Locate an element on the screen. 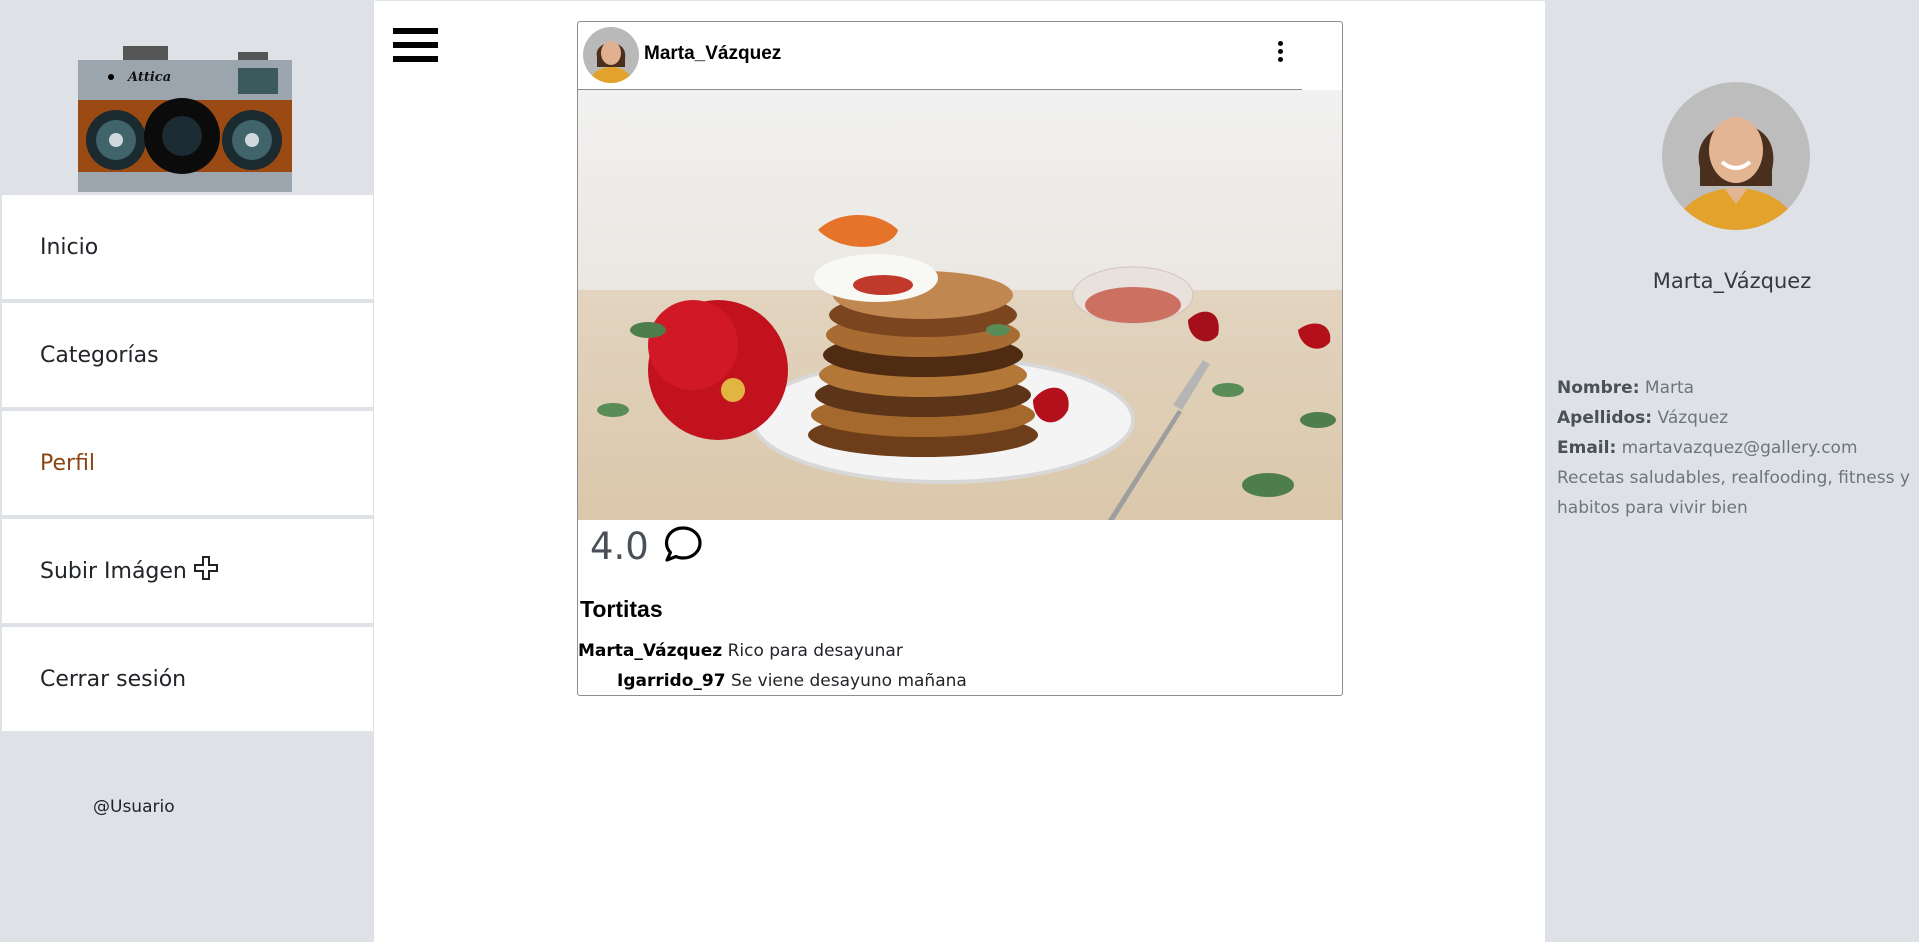 This screenshot has height=942, width=1919. sidebar-item-inicio: Inicio is located at coordinates (187, 247).